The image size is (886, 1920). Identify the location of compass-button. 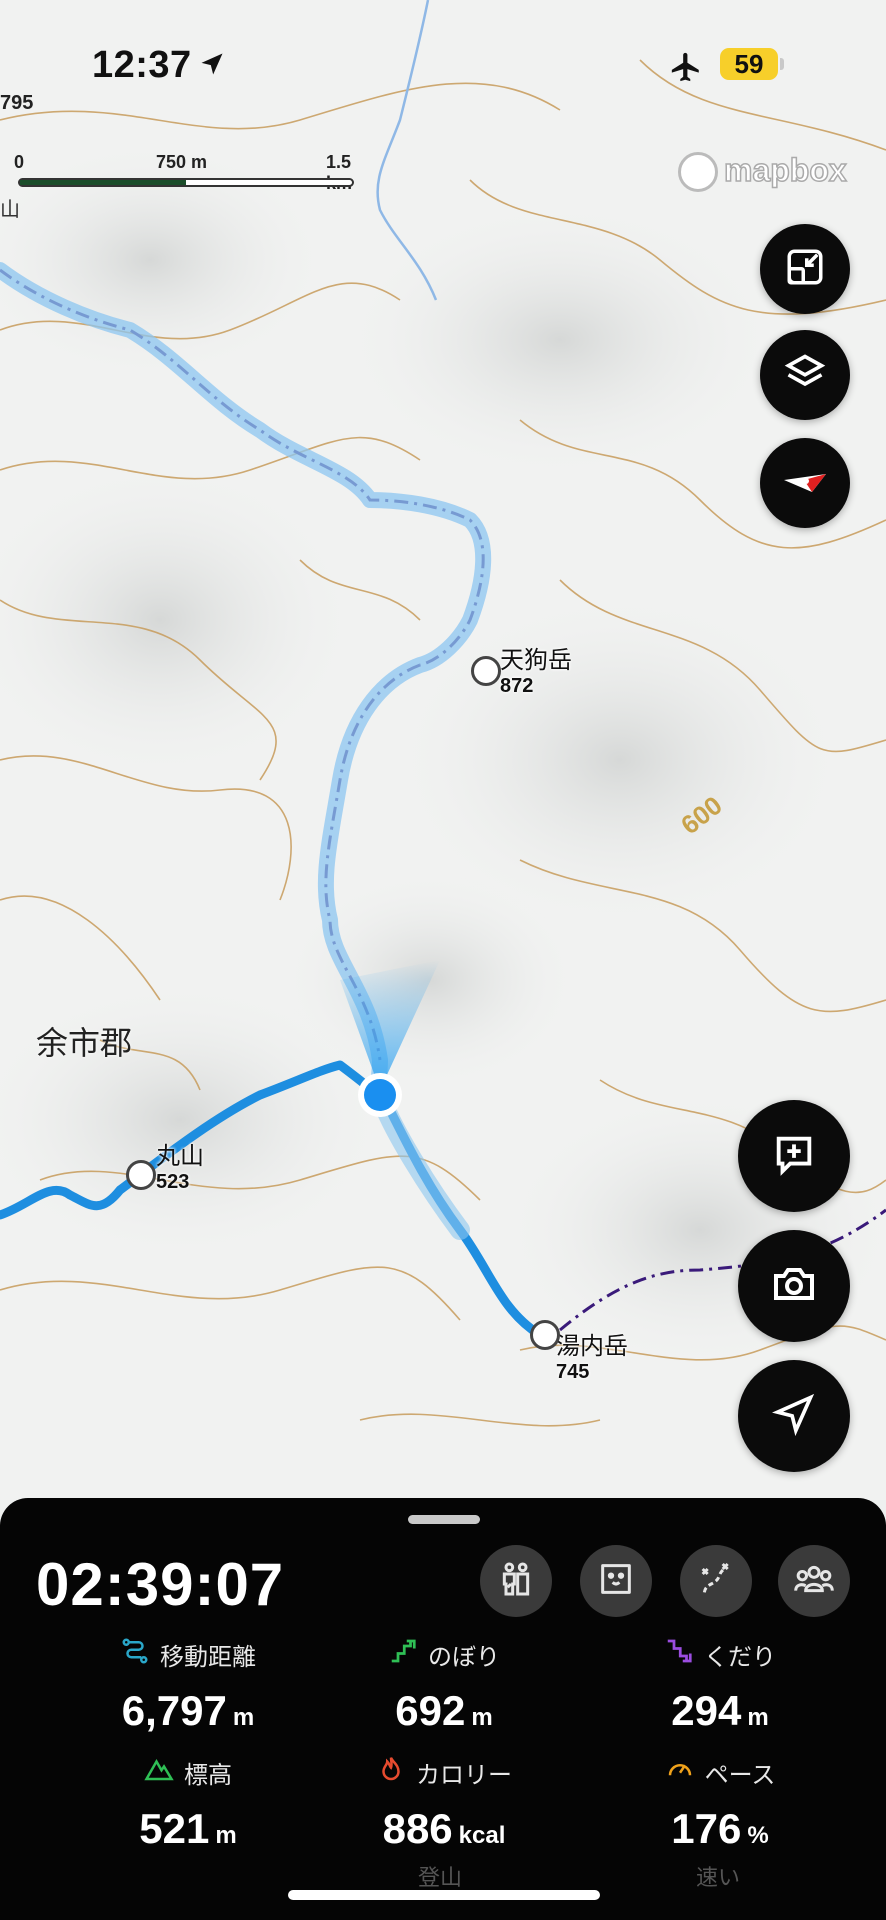
(805, 483).